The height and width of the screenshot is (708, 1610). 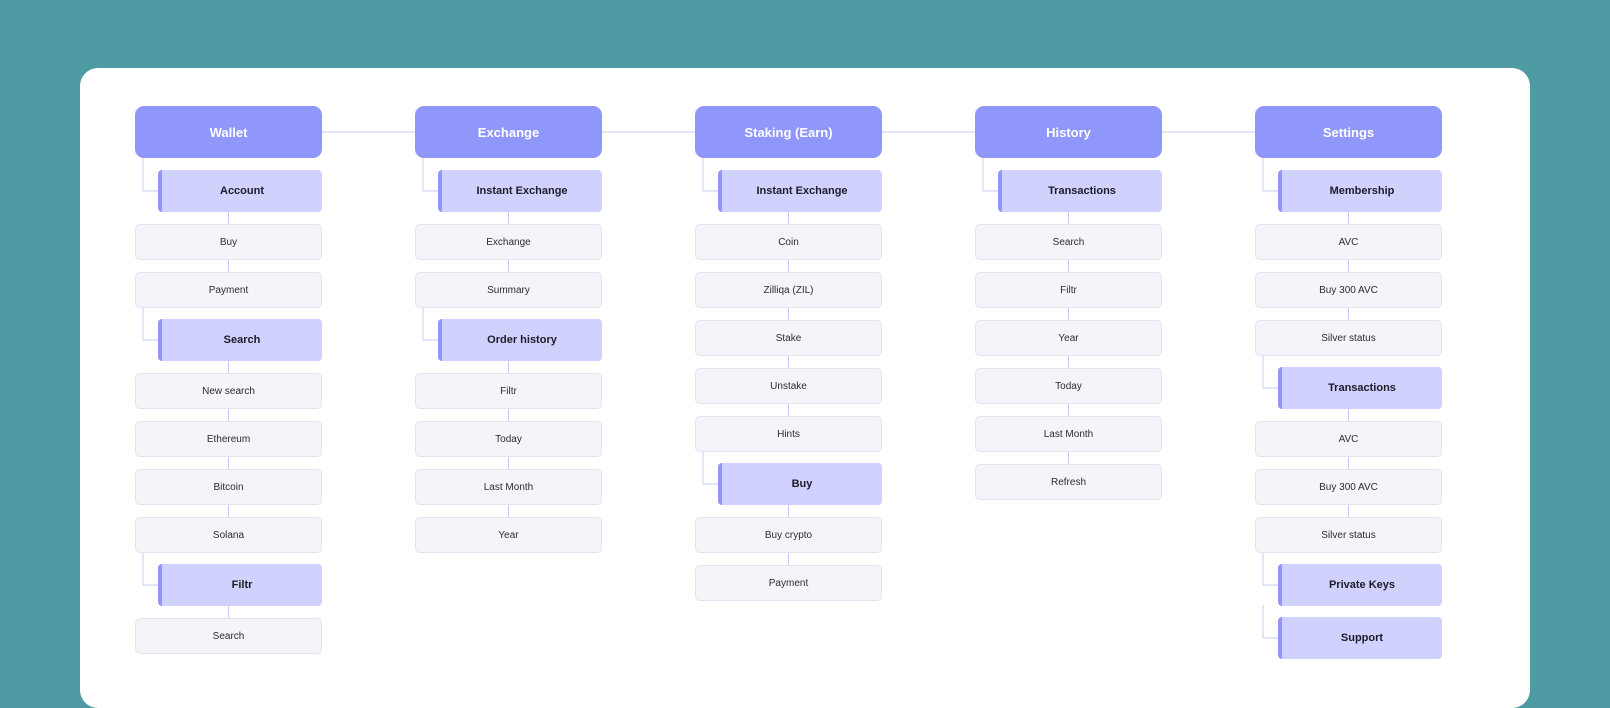 What do you see at coordinates (788, 535) in the screenshot?
I see `leaf-node: Buy crypto` at bounding box center [788, 535].